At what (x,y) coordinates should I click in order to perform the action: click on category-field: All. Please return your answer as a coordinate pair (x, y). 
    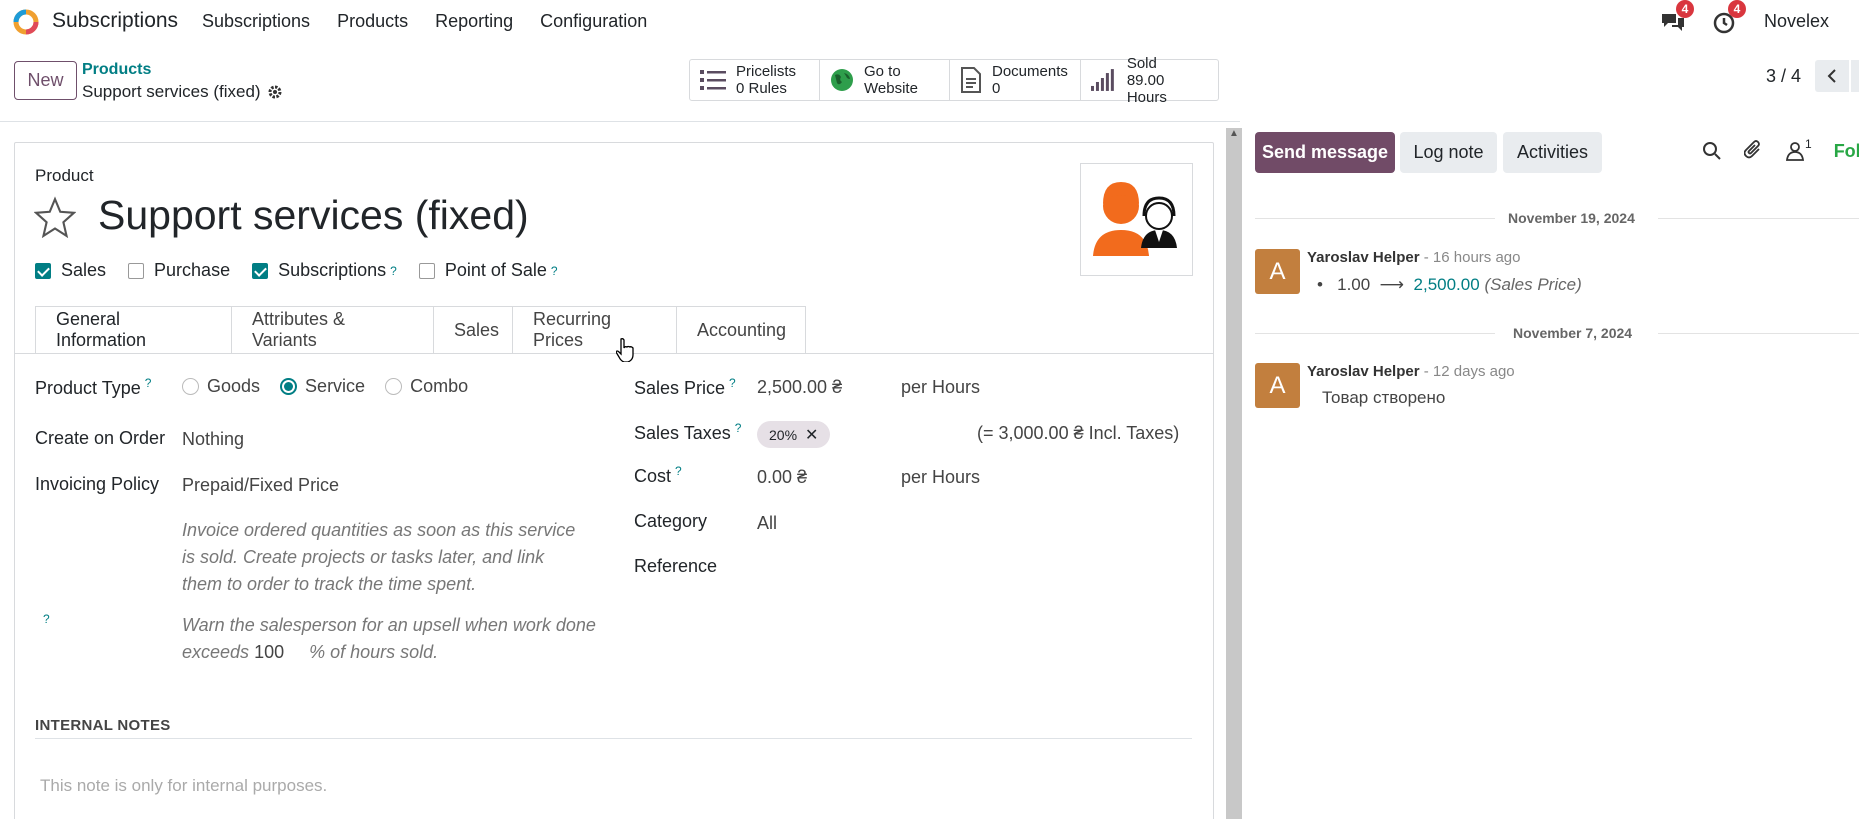
    Looking at the image, I should click on (767, 523).